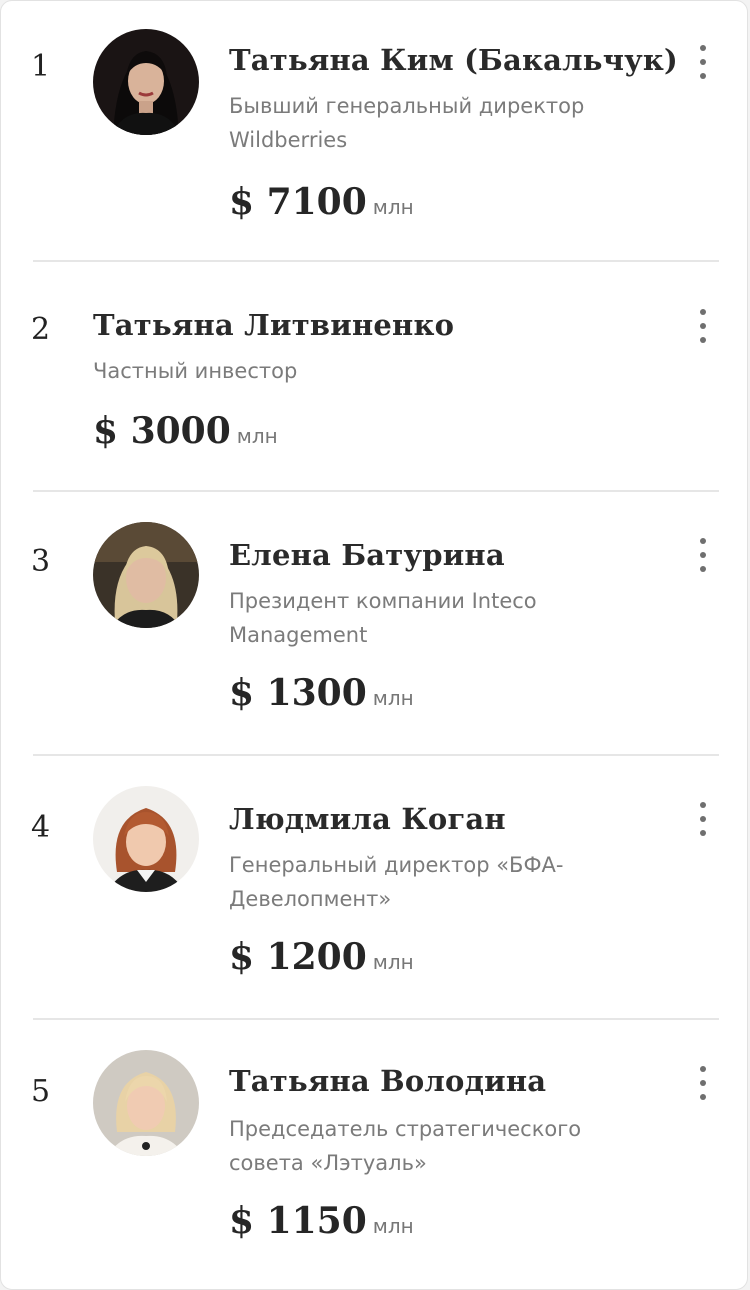 The width and height of the screenshot is (750, 1290). What do you see at coordinates (298, 1221) in the screenshot?
I see `net-worth-amount: $ 1150` at bounding box center [298, 1221].